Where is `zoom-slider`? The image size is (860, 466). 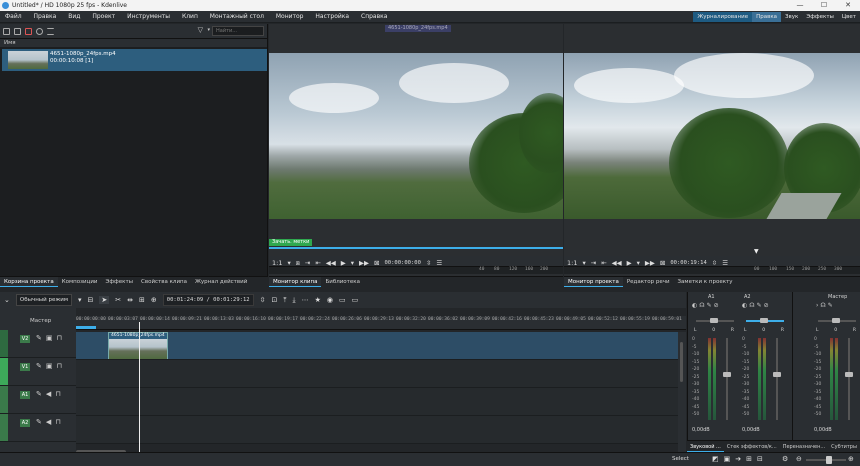
zoom-slider is located at coordinates (826, 460).